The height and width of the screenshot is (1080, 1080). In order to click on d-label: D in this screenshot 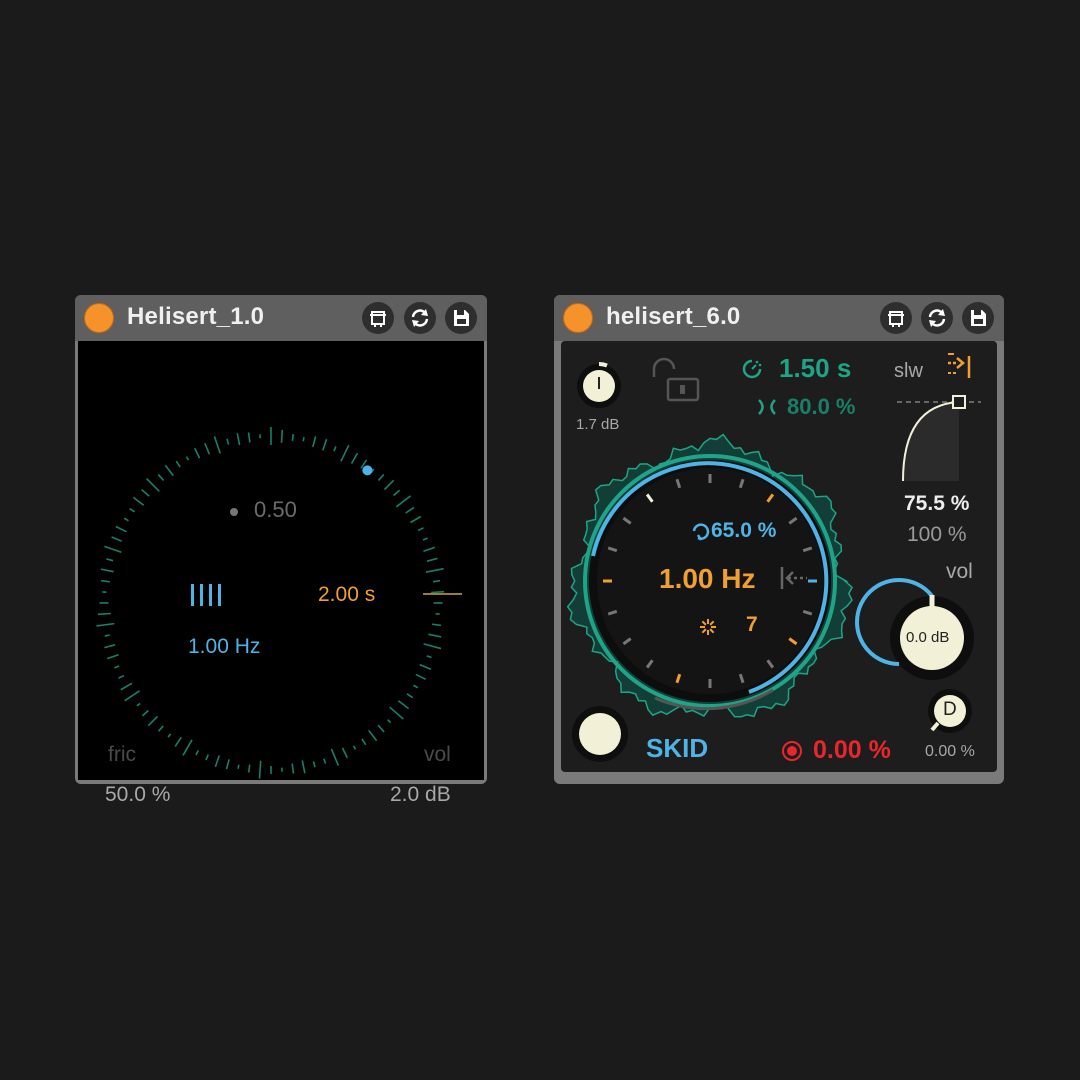, I will do `click(950, 709)`.